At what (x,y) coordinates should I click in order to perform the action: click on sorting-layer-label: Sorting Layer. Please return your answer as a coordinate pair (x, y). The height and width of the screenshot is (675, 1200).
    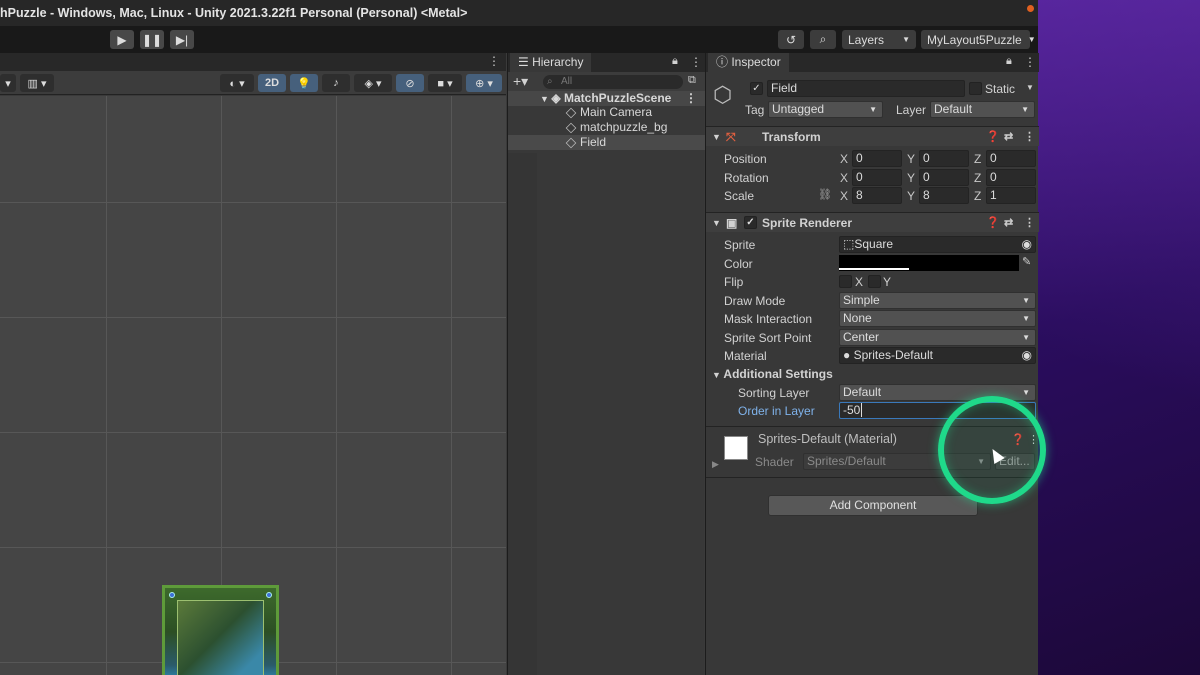
    Looking at the image, I should click on (774, 393).